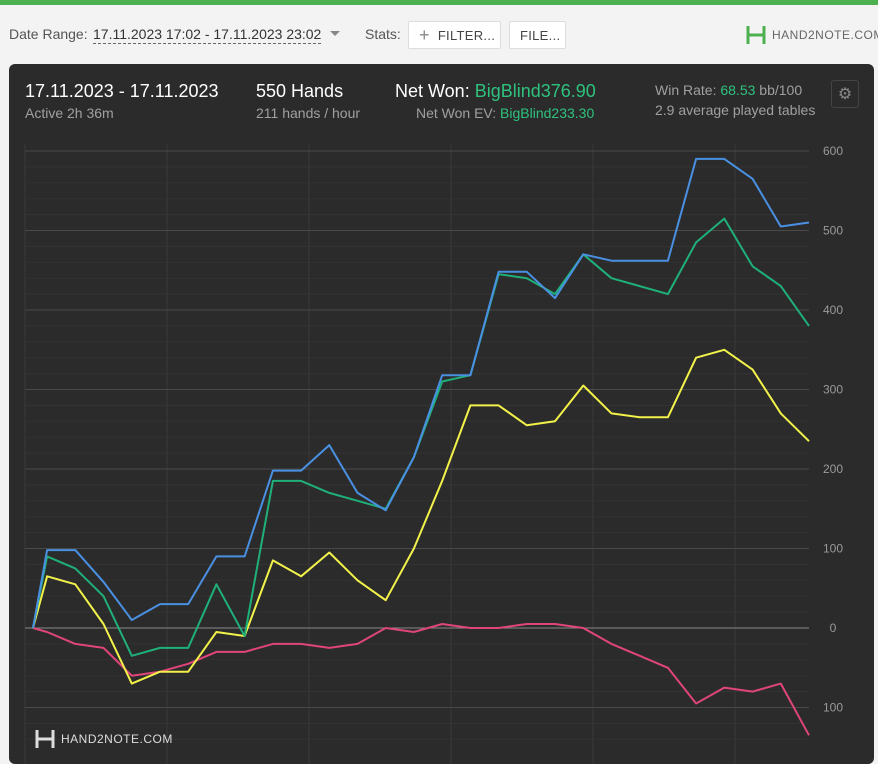 The height and width of the screenshot is (764, 878). I want to click on date-range-select: 17.11.2023 17:02 - 17.11.2023 23:02, so click(207, 35).